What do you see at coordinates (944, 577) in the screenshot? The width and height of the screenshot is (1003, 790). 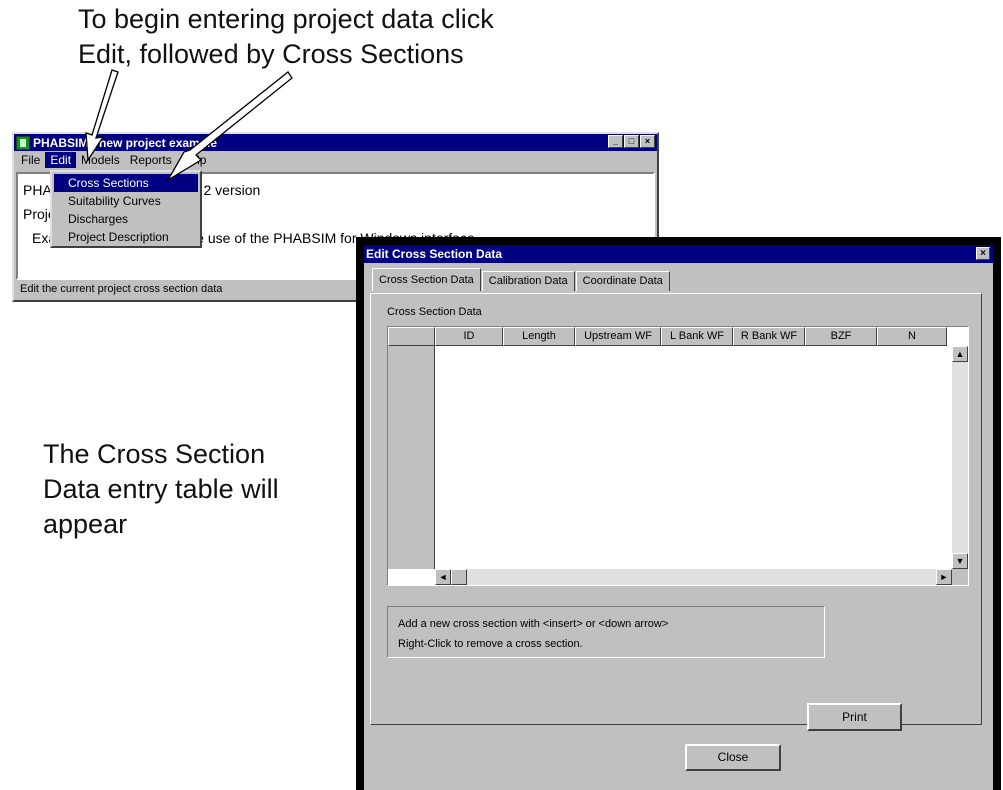 I see `scroll-right-icon: ►` at bounding box center [944, 577].